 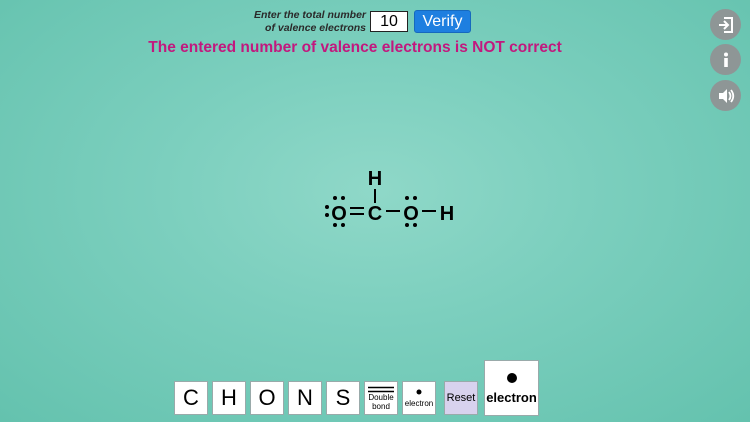 I want to click on reset-button: Reset, so click(x=461, y=398).